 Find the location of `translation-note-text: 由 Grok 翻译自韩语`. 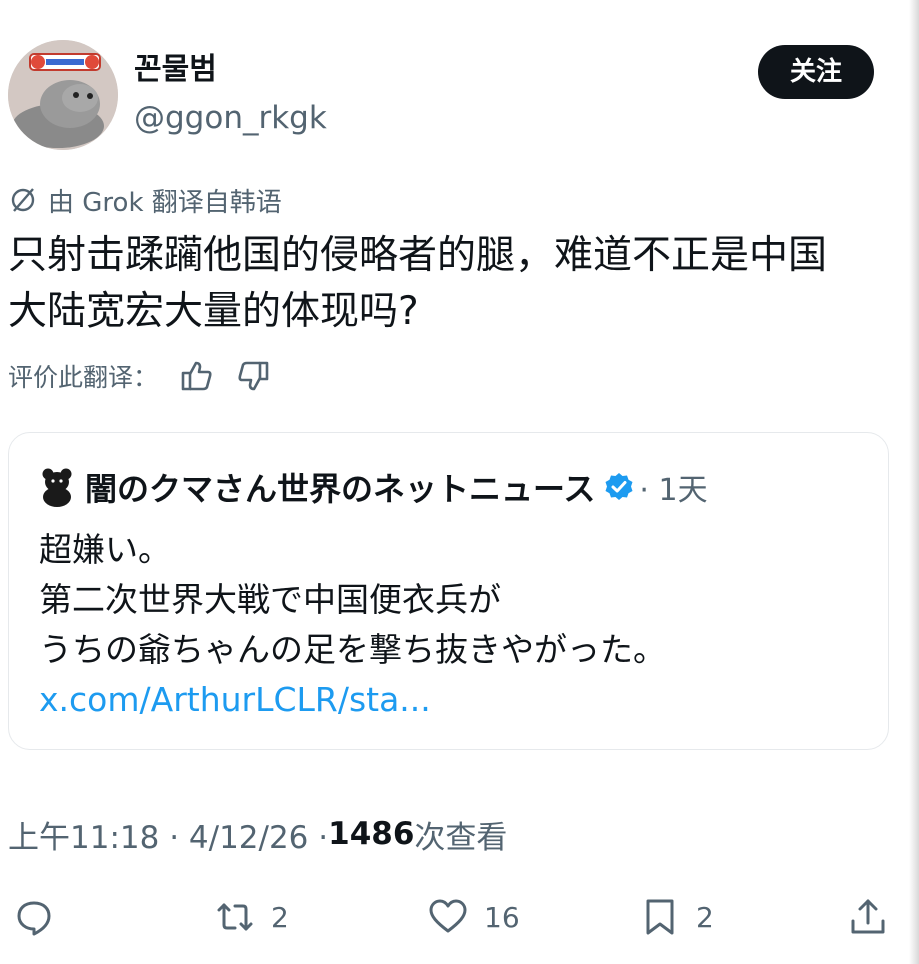

translation-note-text: 由 Grok 翻译自韩语 is located at coordinates (165, 202).